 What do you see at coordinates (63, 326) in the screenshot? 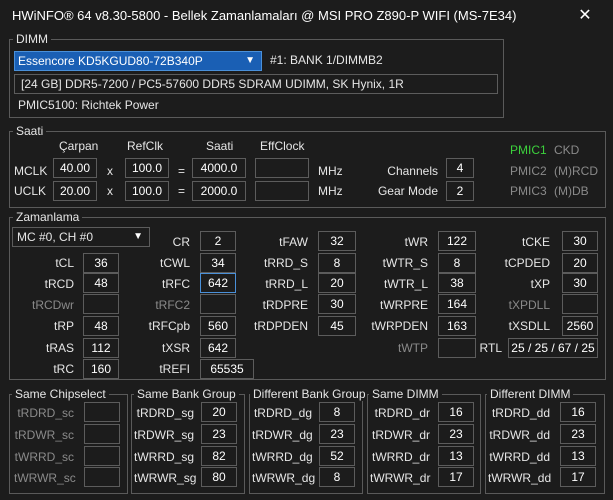
I see `tRP-label: tRP` at bounding box center [63, 326].